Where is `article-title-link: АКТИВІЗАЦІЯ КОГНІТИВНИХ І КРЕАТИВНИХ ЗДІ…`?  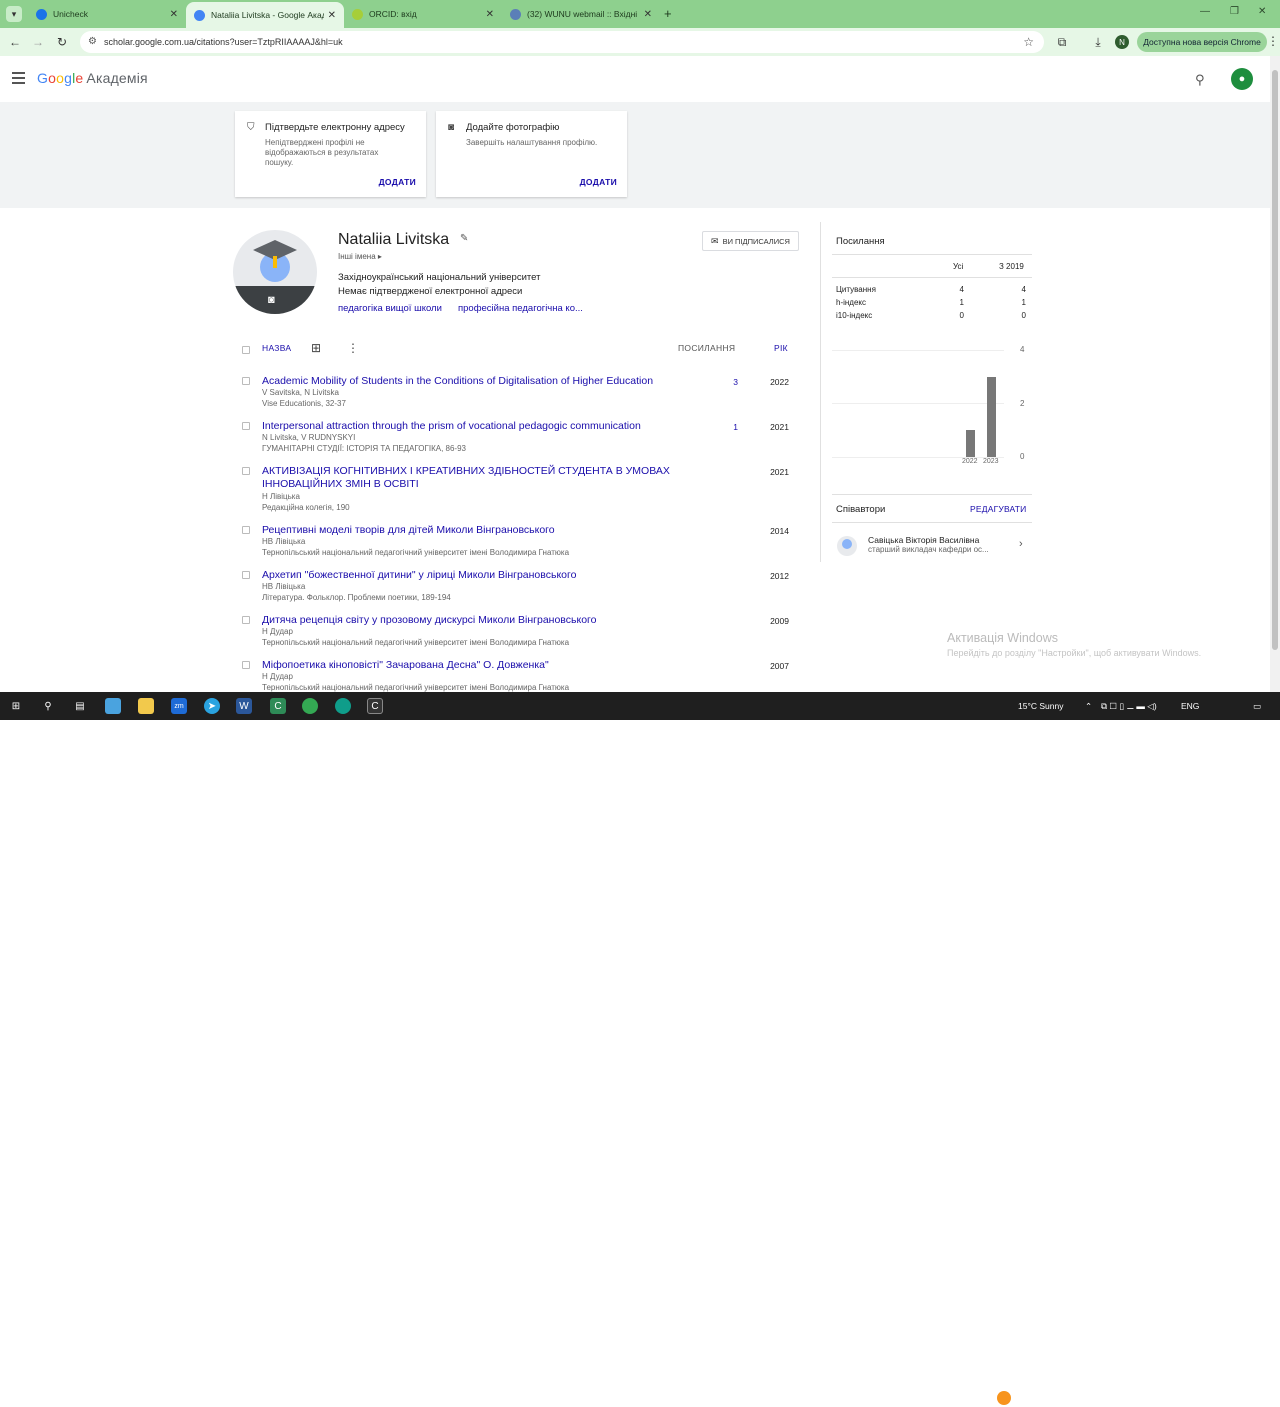
article-title-link: АКТИВІЗАЦІЯ КОГНІТИВНИХ І КРЕАТИВНИХ ЗДІ… is located at coordinates (477, 478).